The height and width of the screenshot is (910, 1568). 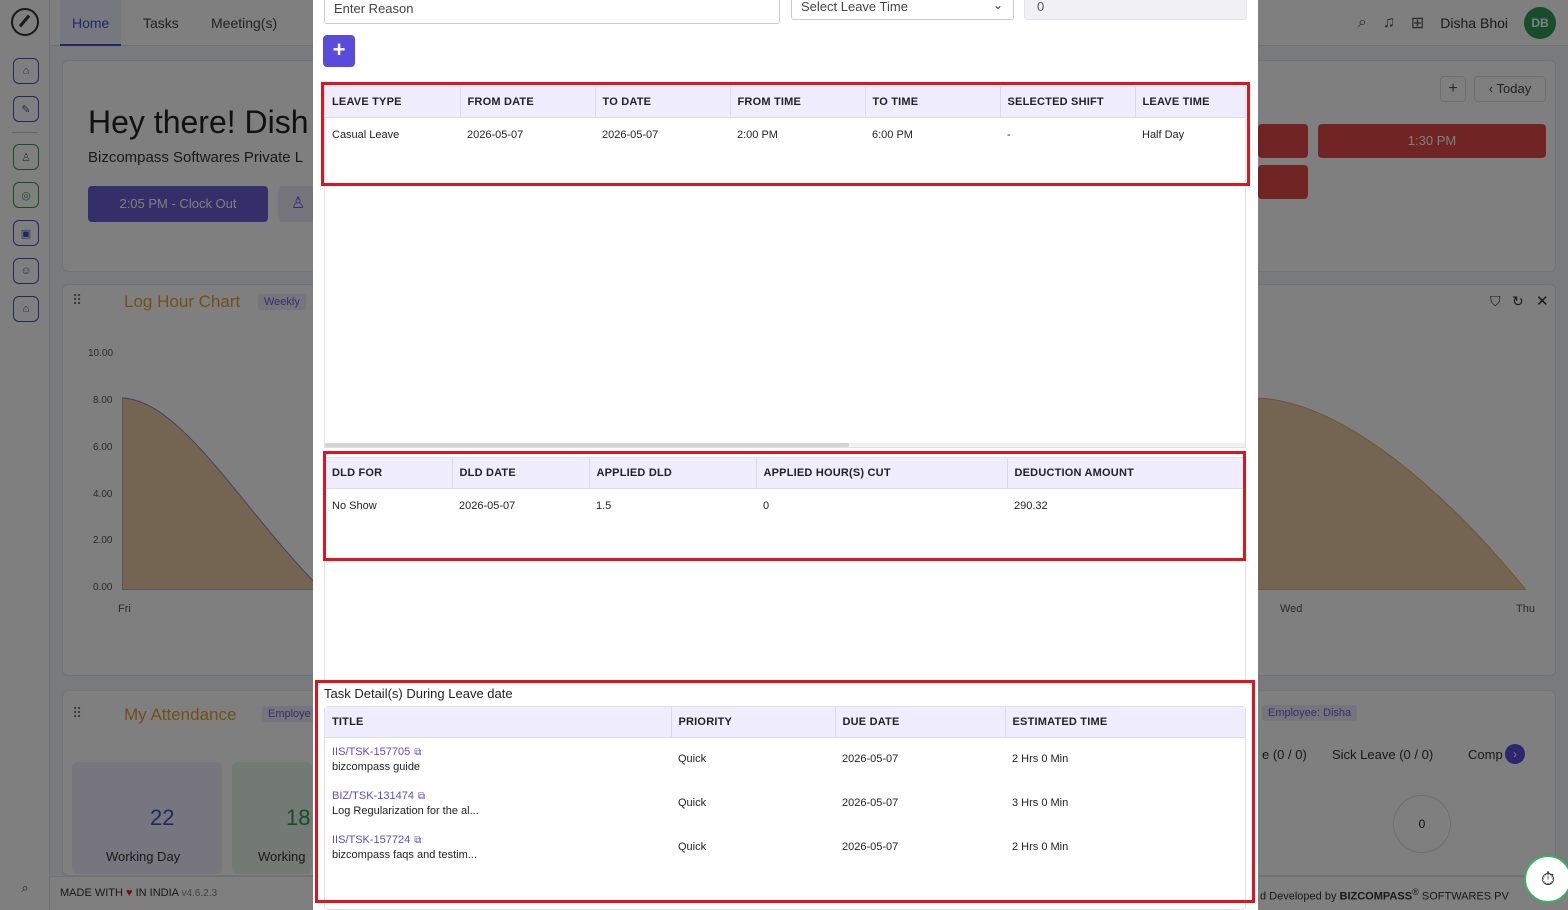 I want to click on leave-time-select: Select Leave Time ⌄, so click(x=902, y=10).